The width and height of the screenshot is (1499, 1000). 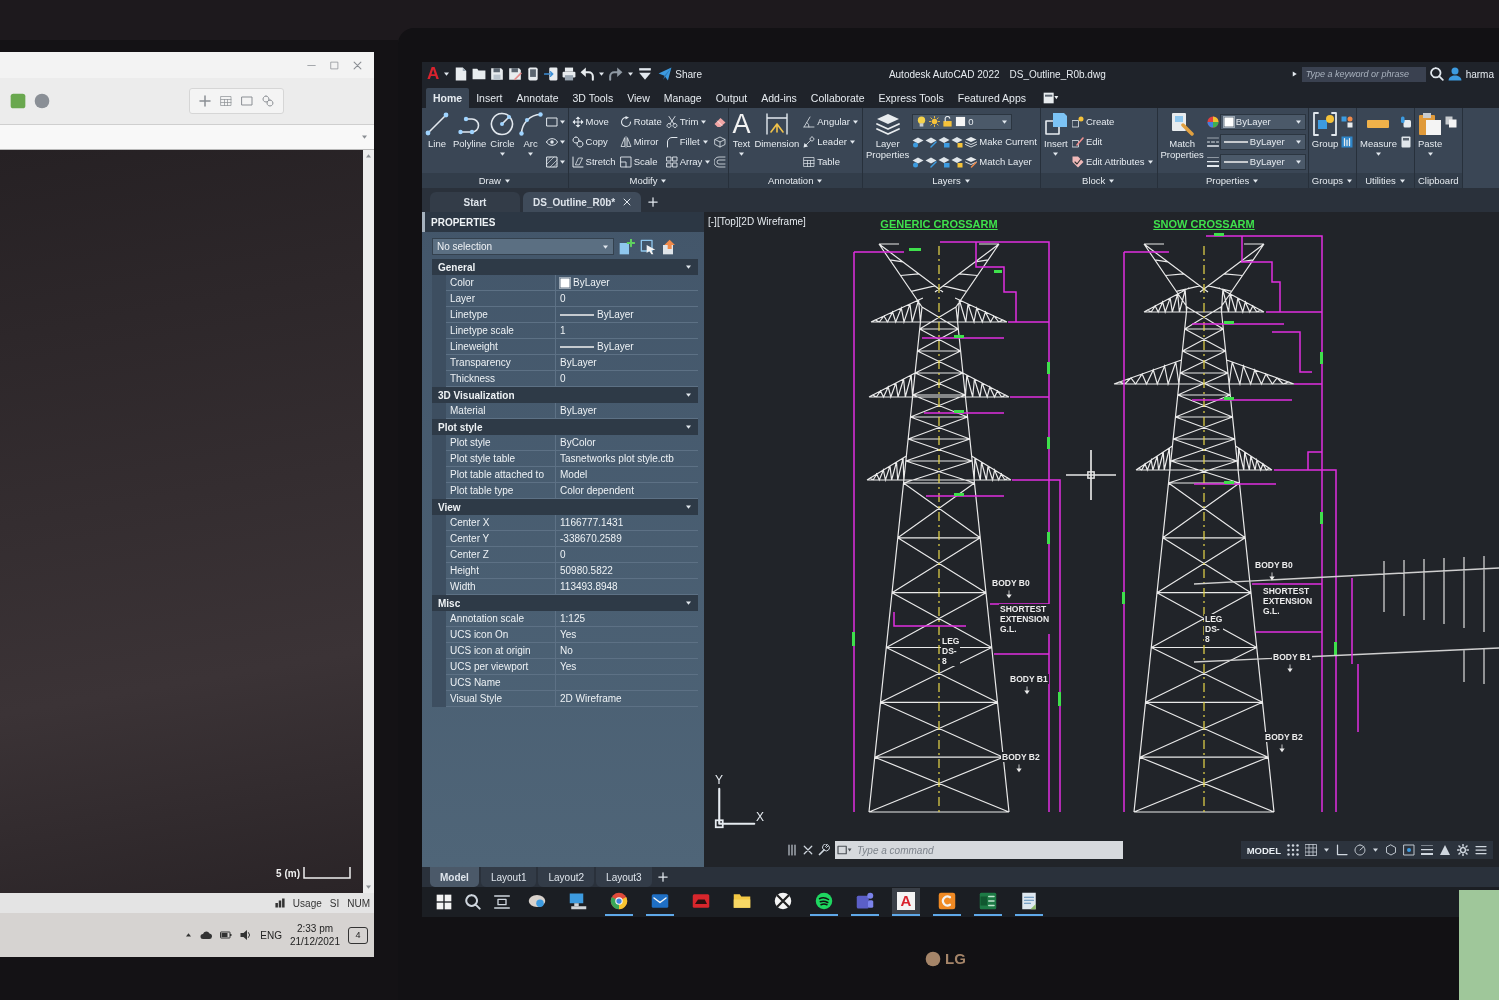 What do you see at coordinates (574, 474) in the screenshot?
I see `property-value: Model` at bounding box center [574, 474].